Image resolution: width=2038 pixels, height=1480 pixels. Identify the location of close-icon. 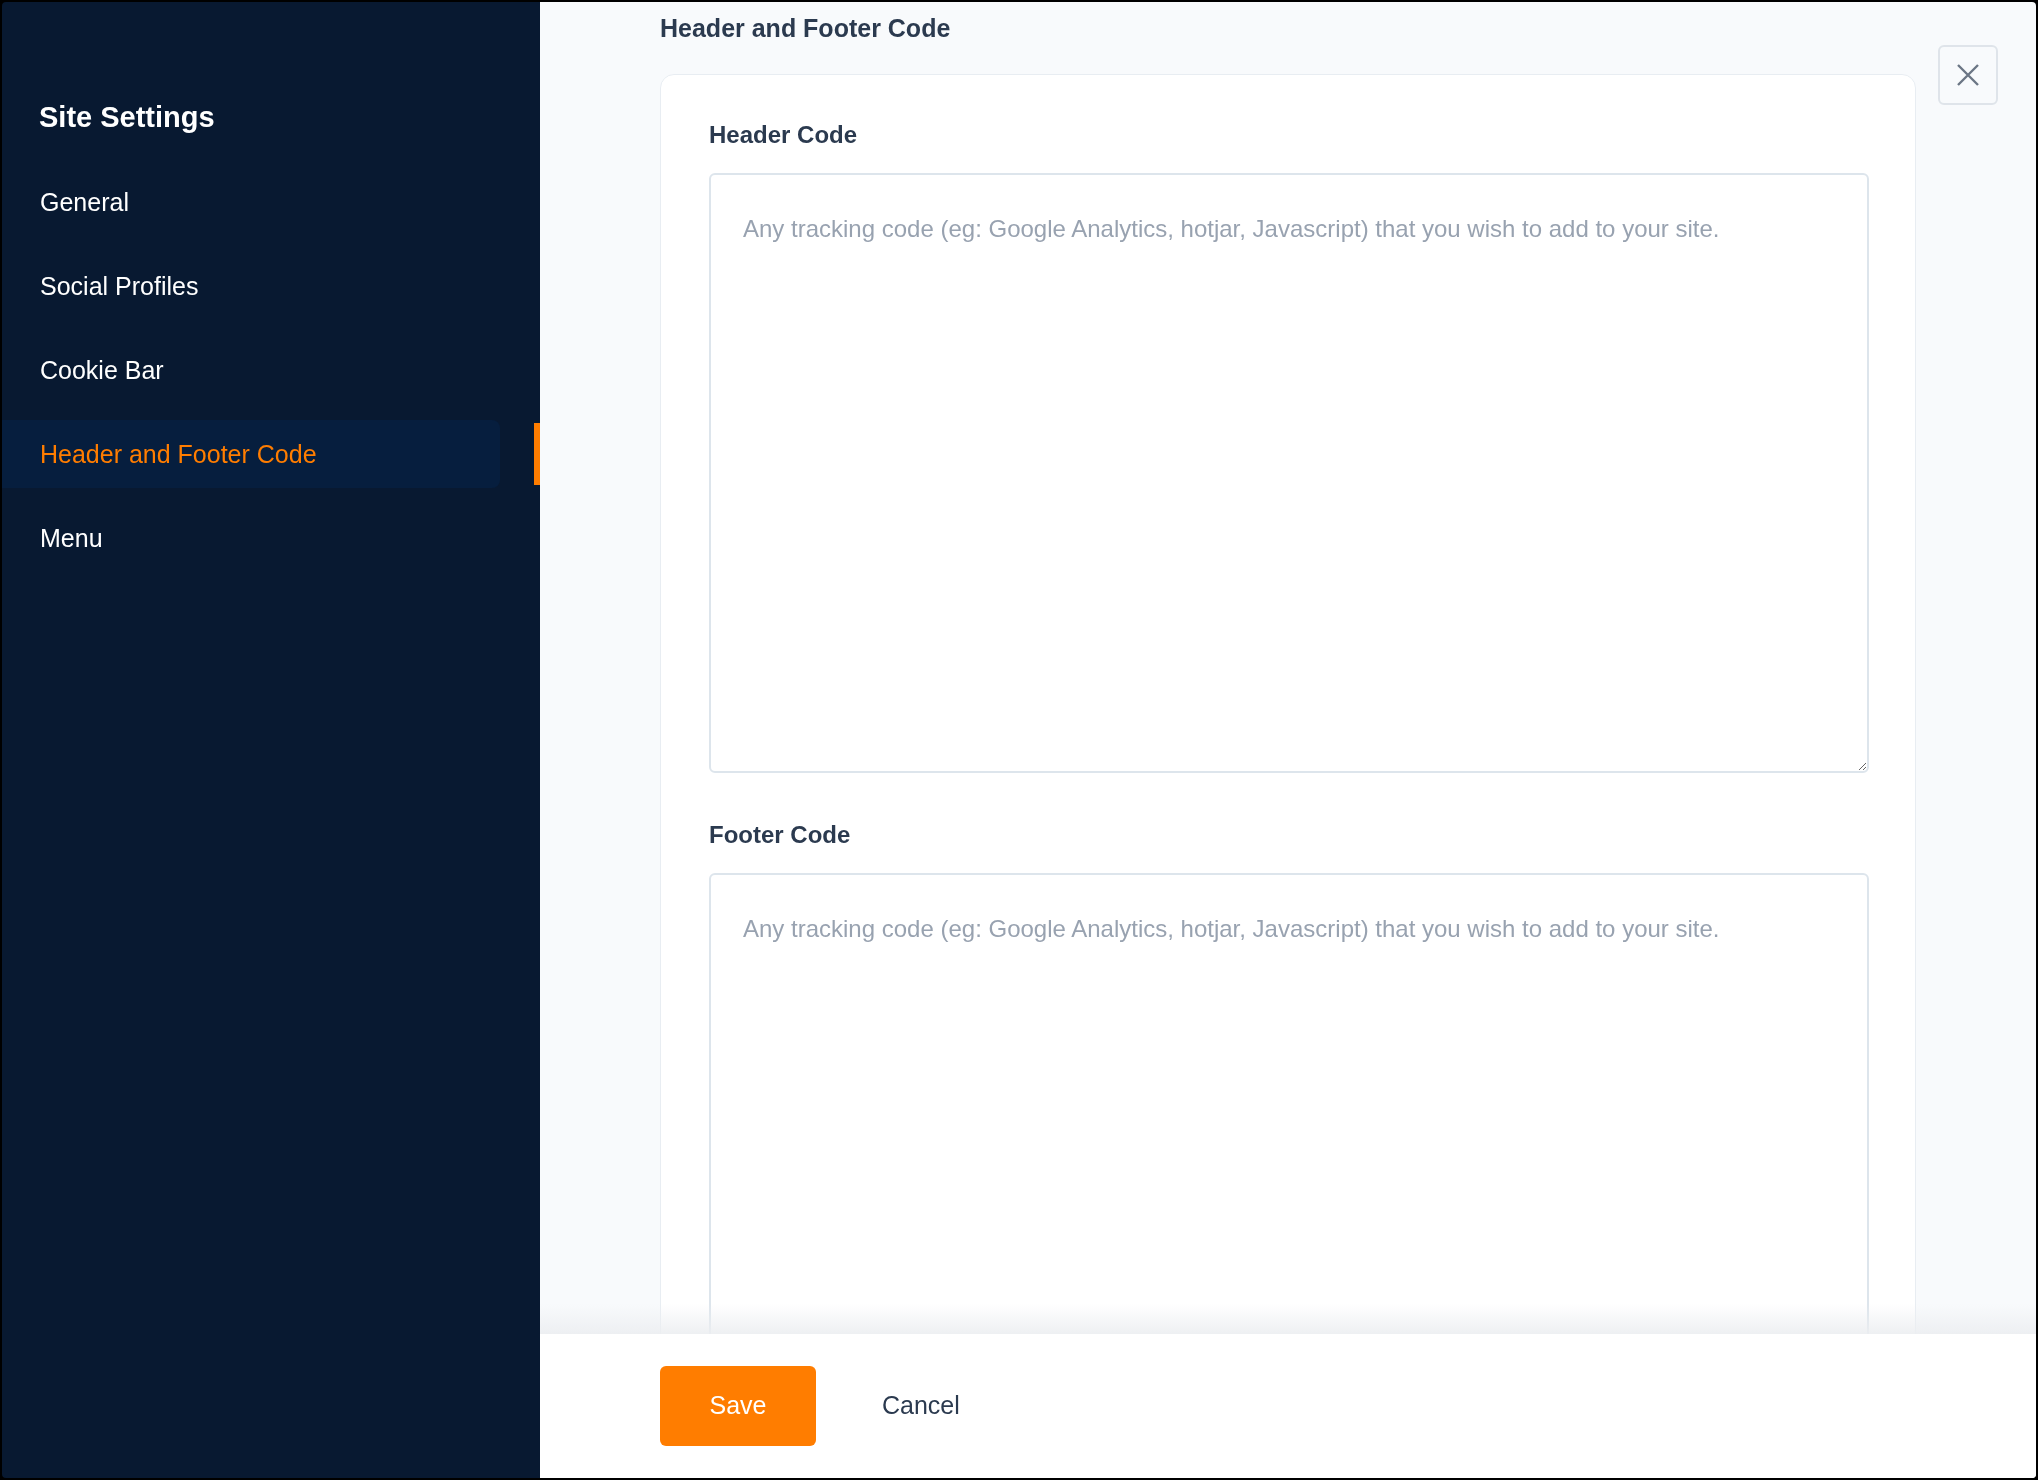
(1968, 75).